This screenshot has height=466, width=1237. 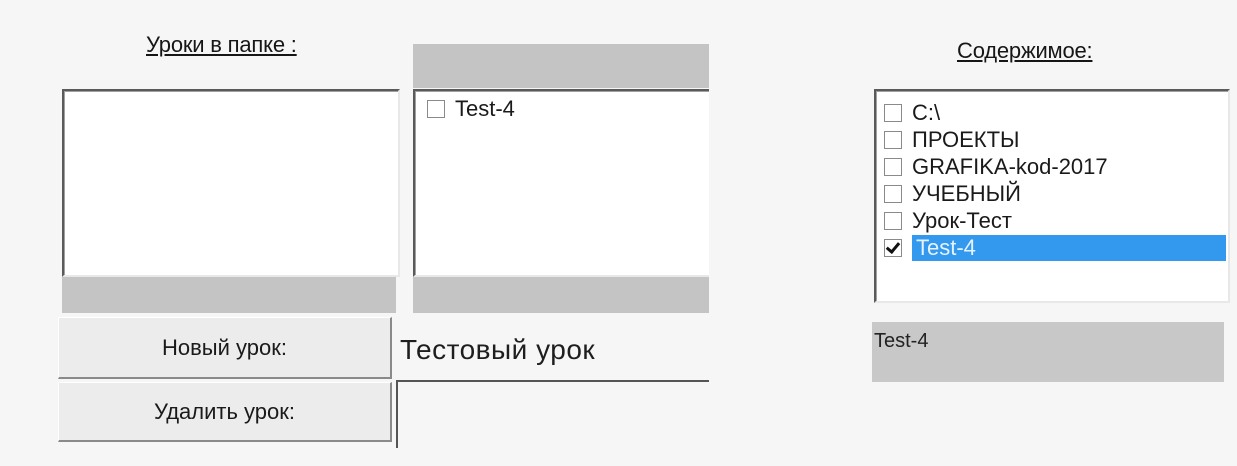 I want to click on contents-list-item: C:\, so click(x=1055, y=112).